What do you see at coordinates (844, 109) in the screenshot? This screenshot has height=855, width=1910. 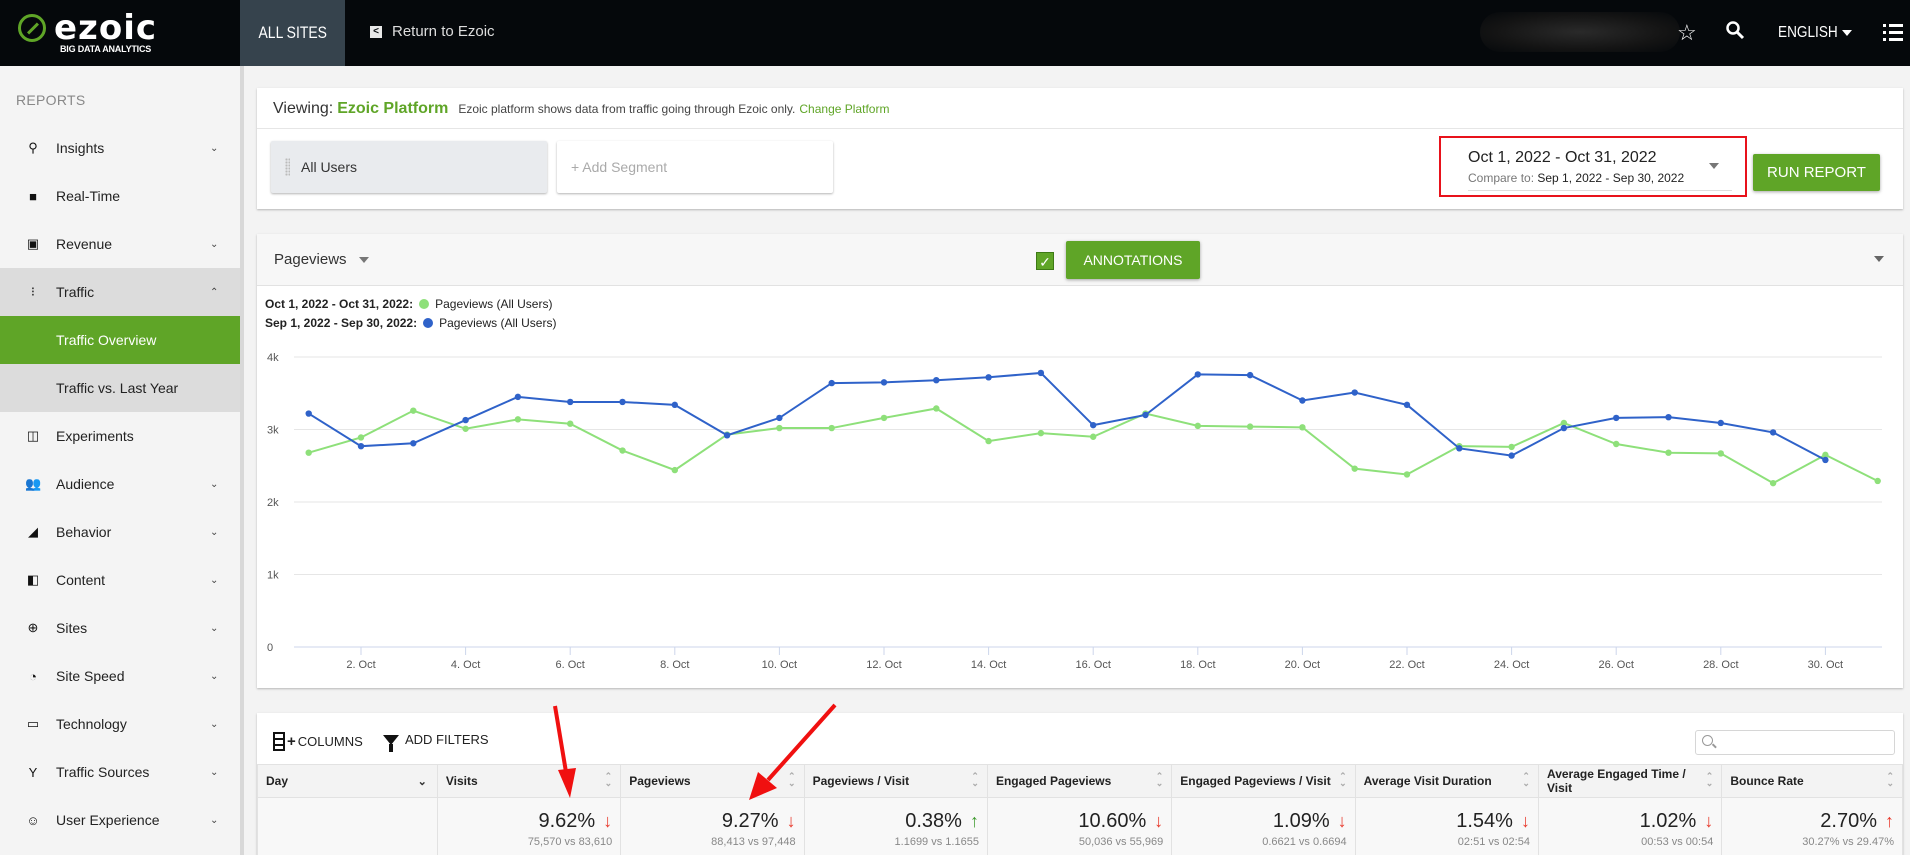 I see `change-platform-link: Change Platform` at bounding box center [844, 109].